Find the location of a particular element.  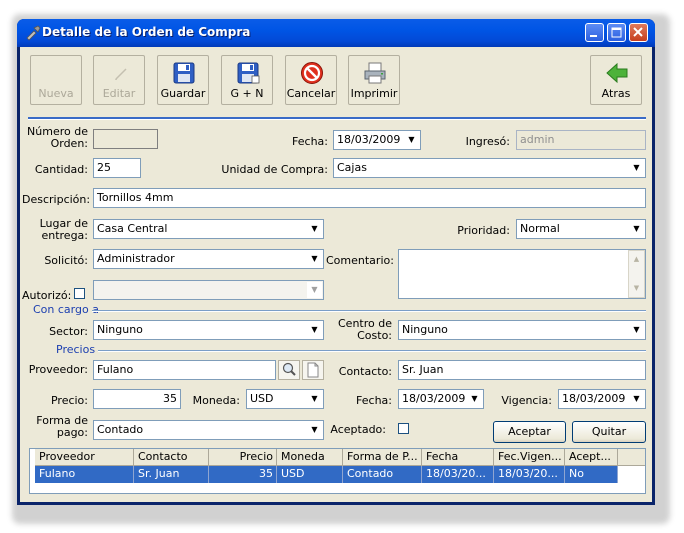

aceptado-label: Aceptado: is located at coordinates (358, 429).